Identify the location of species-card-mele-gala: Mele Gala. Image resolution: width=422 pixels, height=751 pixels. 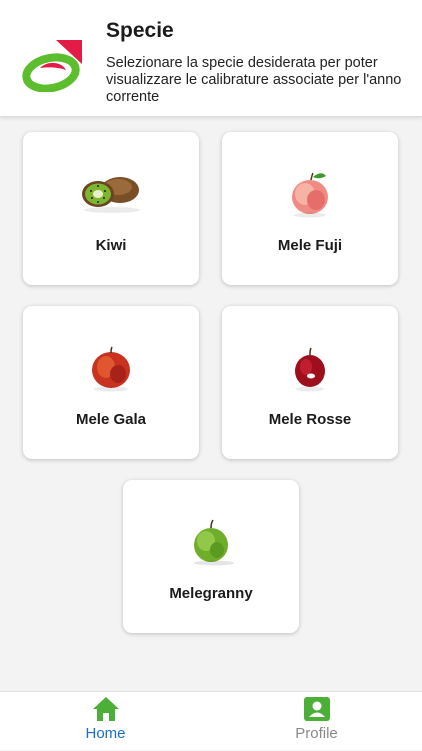
(111, 382).